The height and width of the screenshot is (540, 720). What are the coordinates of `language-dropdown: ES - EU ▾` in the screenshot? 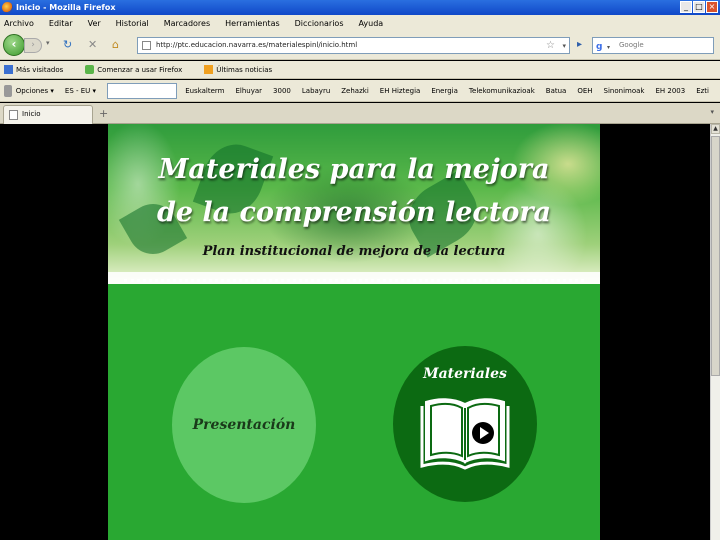 It's located at (80, 91).